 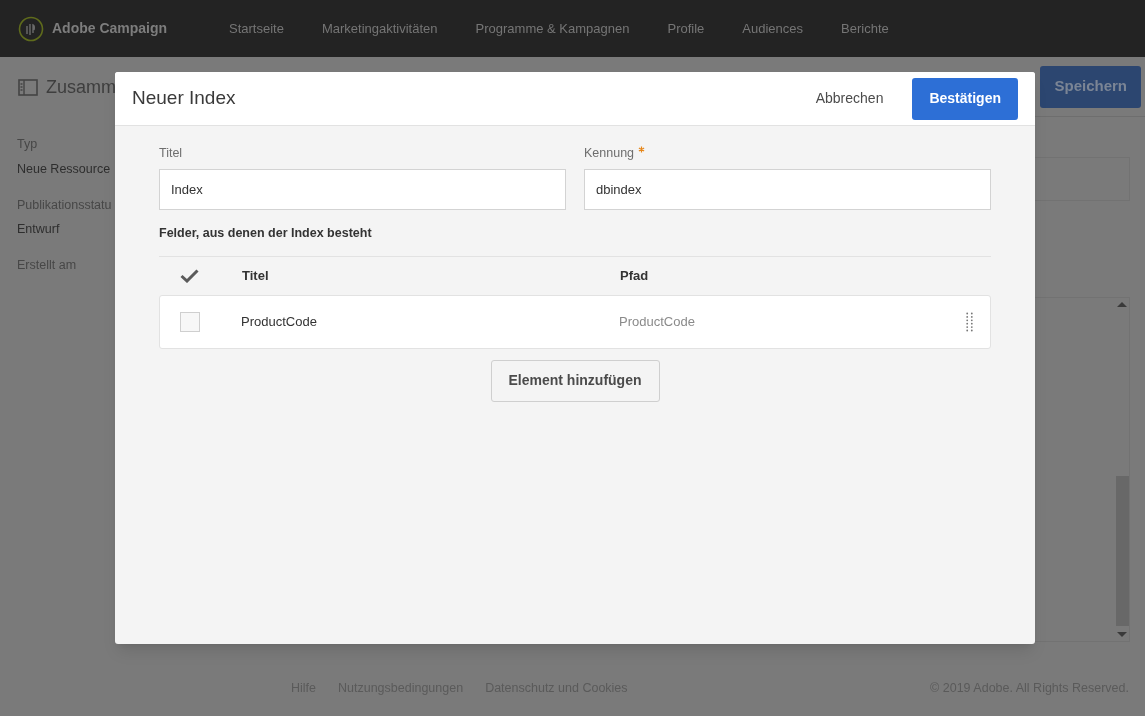 What do you see at coordinates (256, 28) in the screenshot?
I see `nav-link: Startseite` at bounding box center [256, 28].